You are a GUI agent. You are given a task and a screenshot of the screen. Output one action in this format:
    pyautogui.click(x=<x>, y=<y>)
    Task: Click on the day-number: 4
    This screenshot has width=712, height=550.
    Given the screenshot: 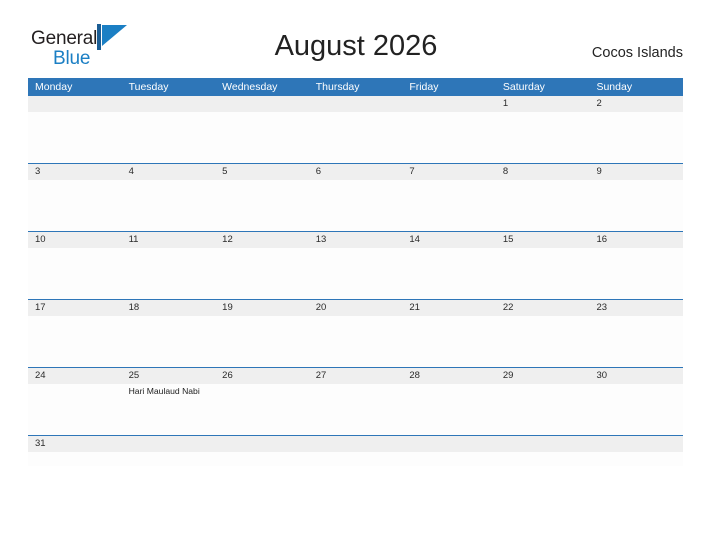 What is the action you would take?
    pyautogui.click(x=169, y=172)
    